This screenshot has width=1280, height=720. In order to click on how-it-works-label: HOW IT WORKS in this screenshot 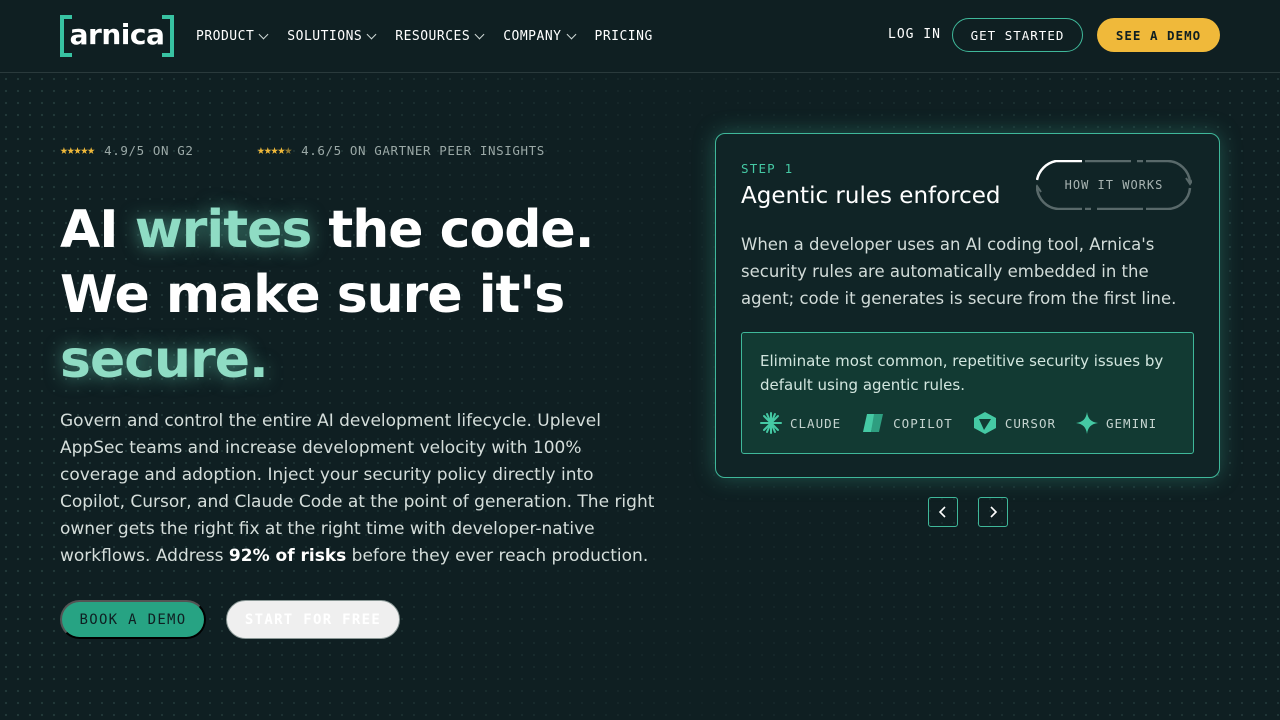, I will do `click(1114, 185)`.